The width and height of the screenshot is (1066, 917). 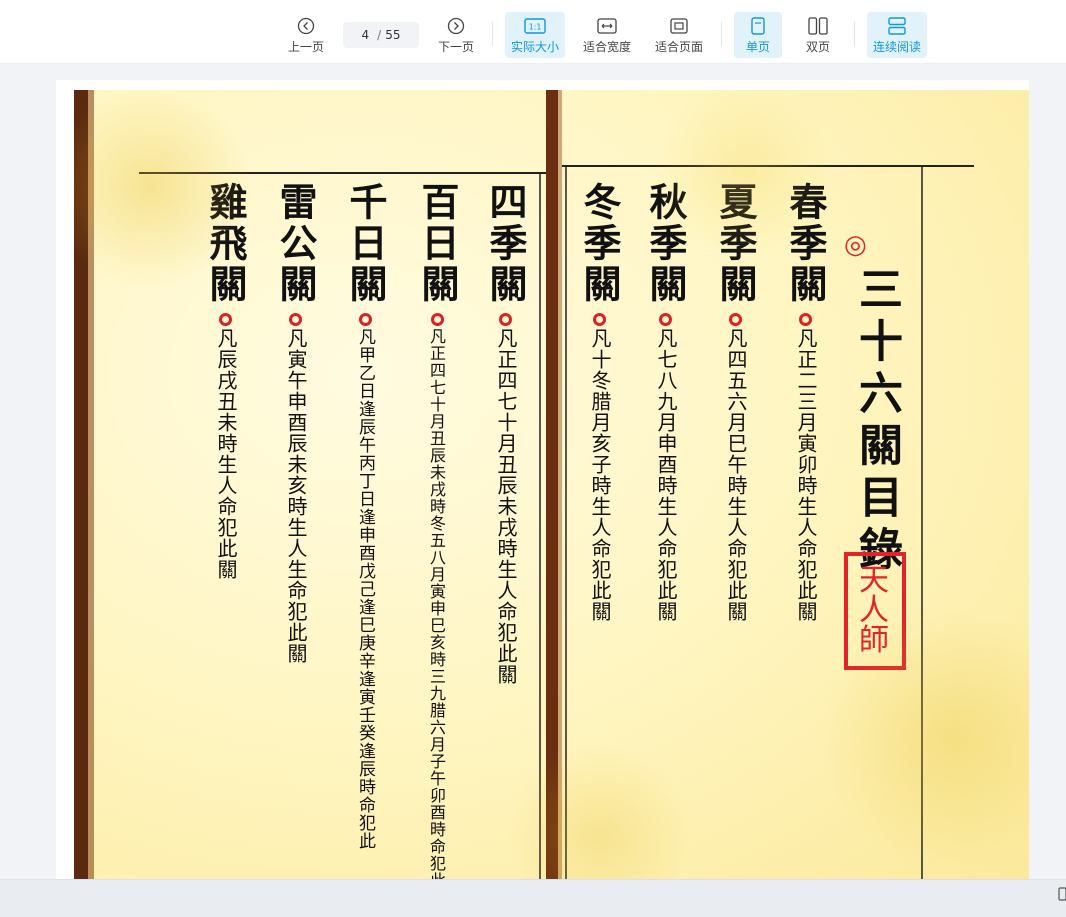 I want to click on continuous-reading-button: 连续阅读, so click(x=897, y=35).